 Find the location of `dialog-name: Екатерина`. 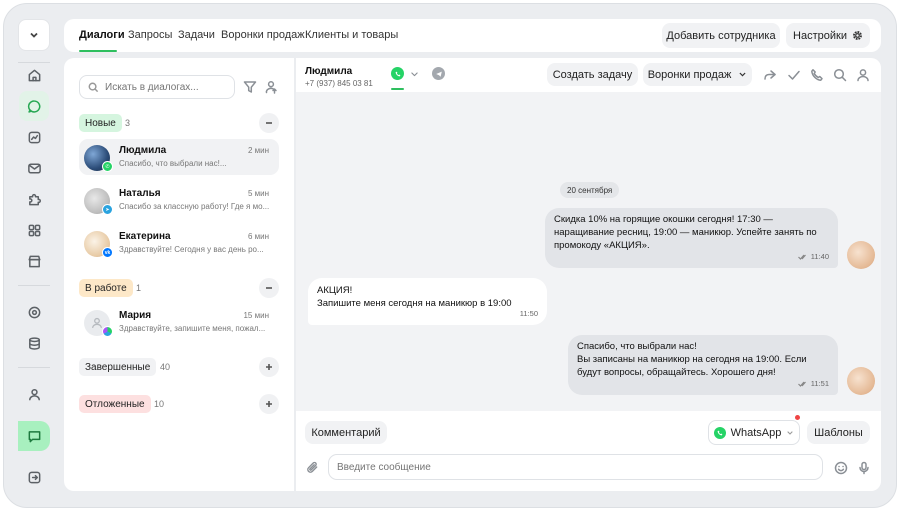

dialog-name: Екатерина is located at coordinates (145, 236).